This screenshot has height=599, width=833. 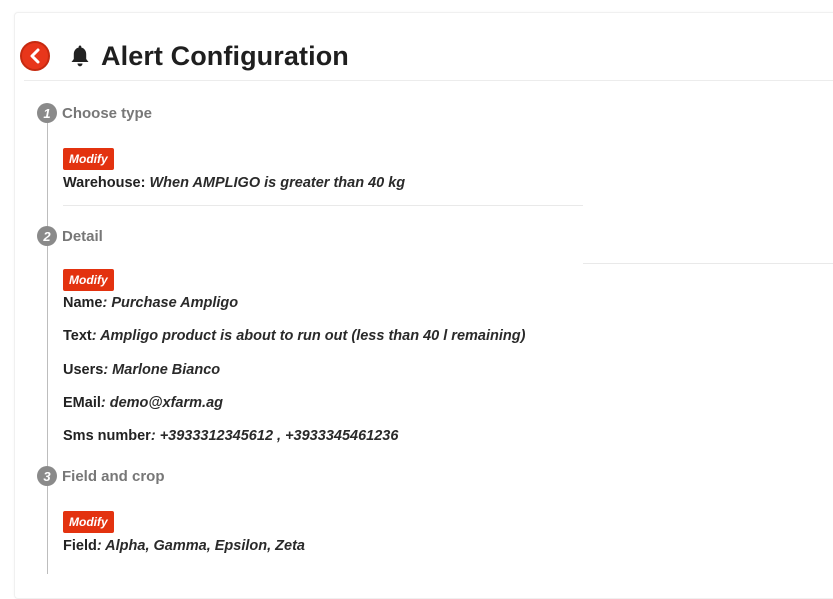 I want to click on name-value: : Purchase Ampligo, so click(x=170, y=303).